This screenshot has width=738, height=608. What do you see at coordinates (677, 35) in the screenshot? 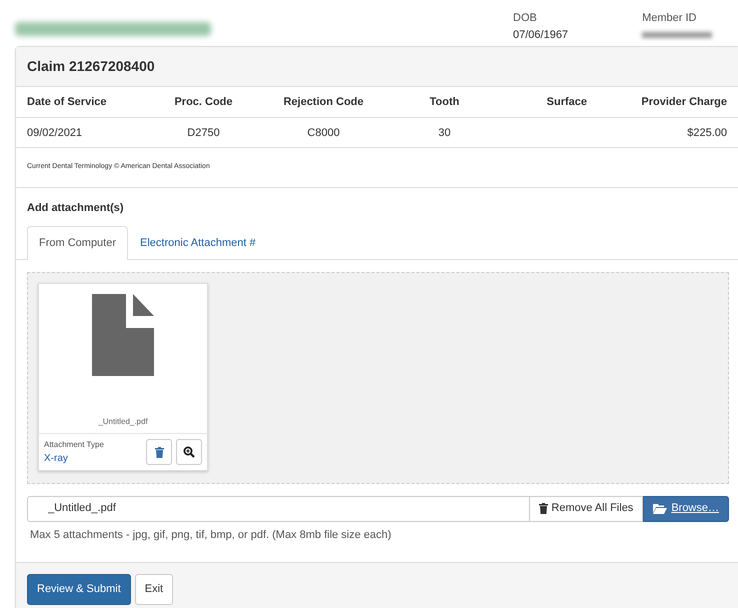
I see `redacted-member-id` at bounding box center [677, 35].